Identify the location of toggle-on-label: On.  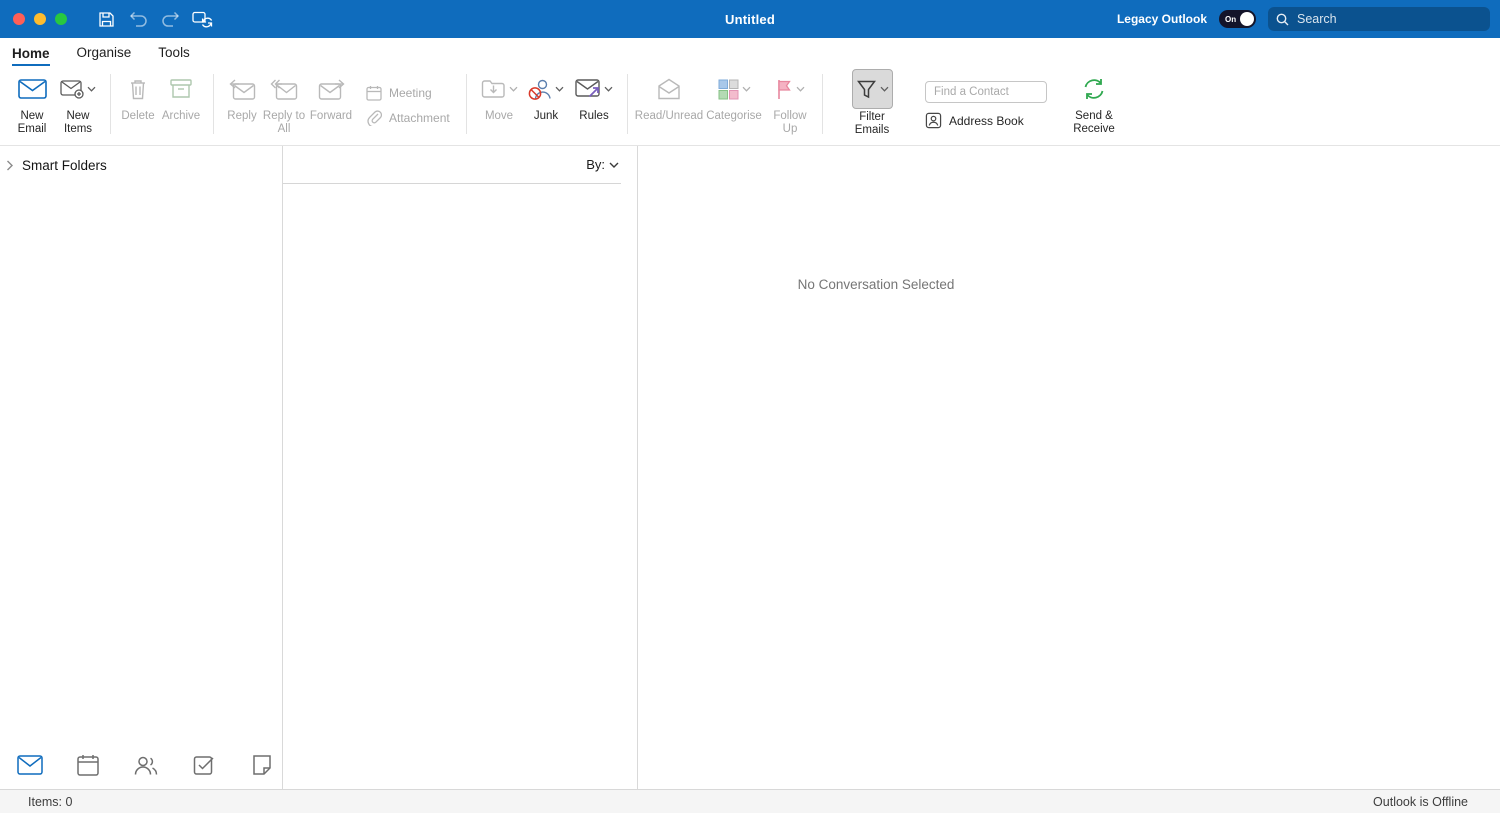
(1231, 19).